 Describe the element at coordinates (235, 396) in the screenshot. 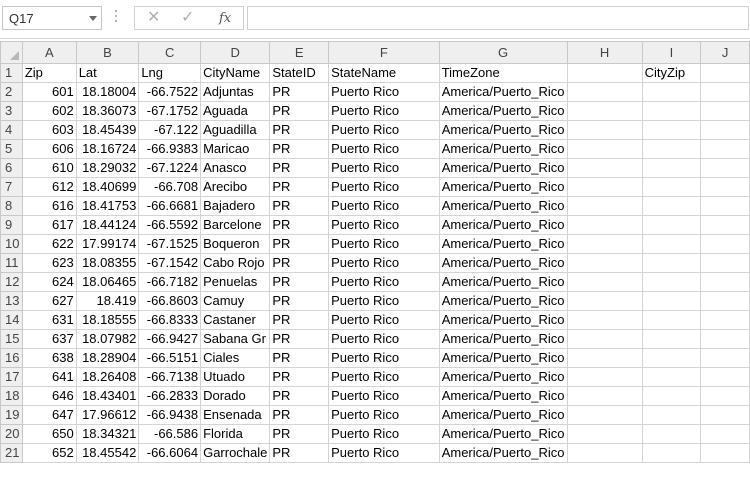

I see `cell-d: Dorado` at that location.